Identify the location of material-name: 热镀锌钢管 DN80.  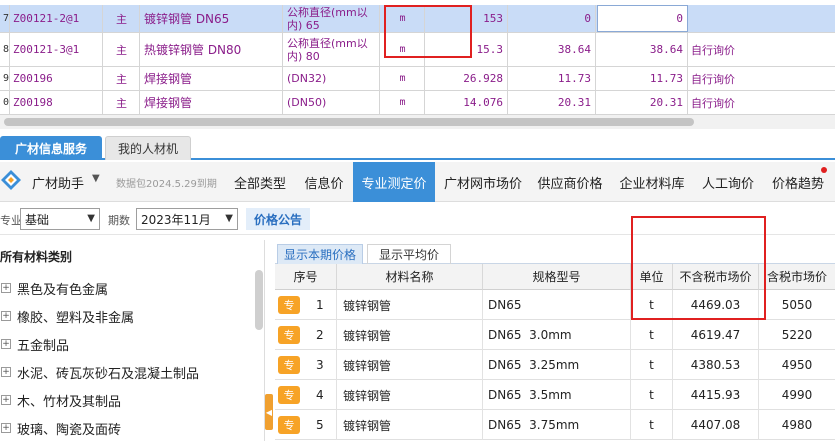
(212, 49).